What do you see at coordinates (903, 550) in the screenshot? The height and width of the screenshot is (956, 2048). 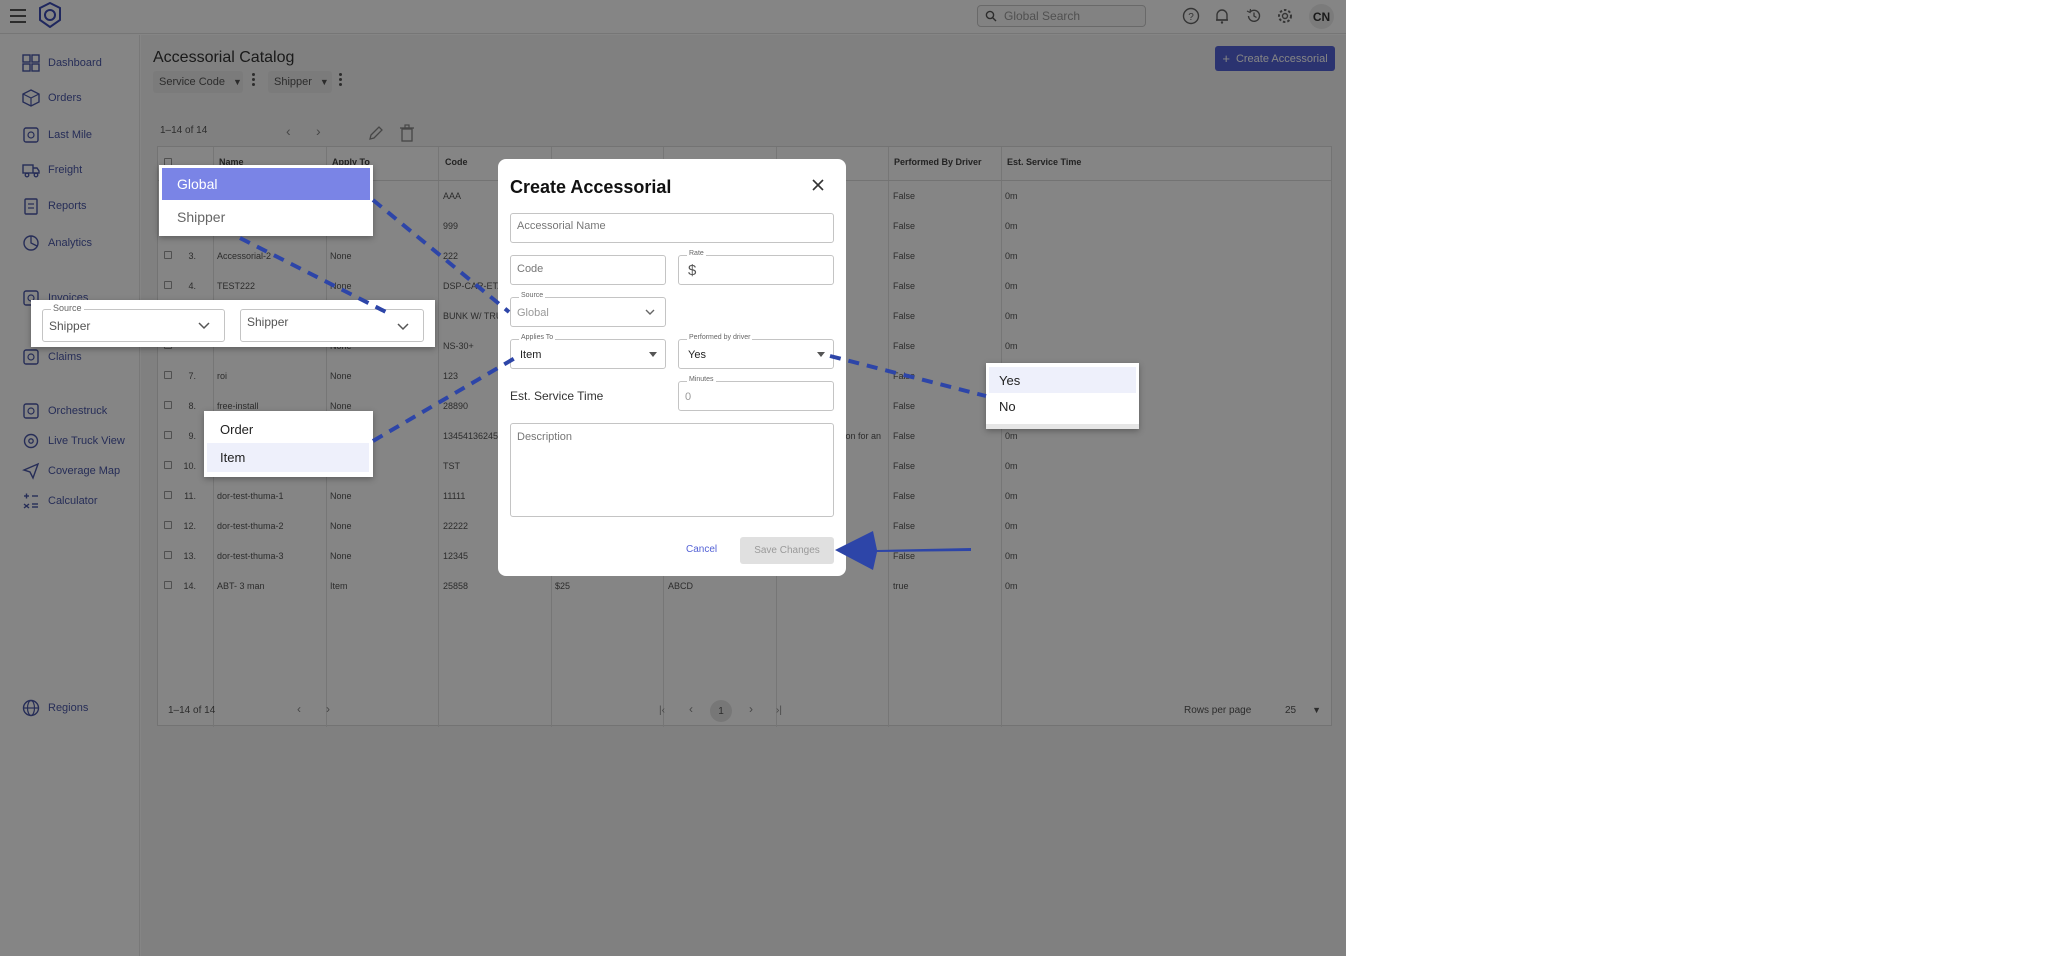 I see `arrow-pointer-icon` at bounding box center [903, 550].